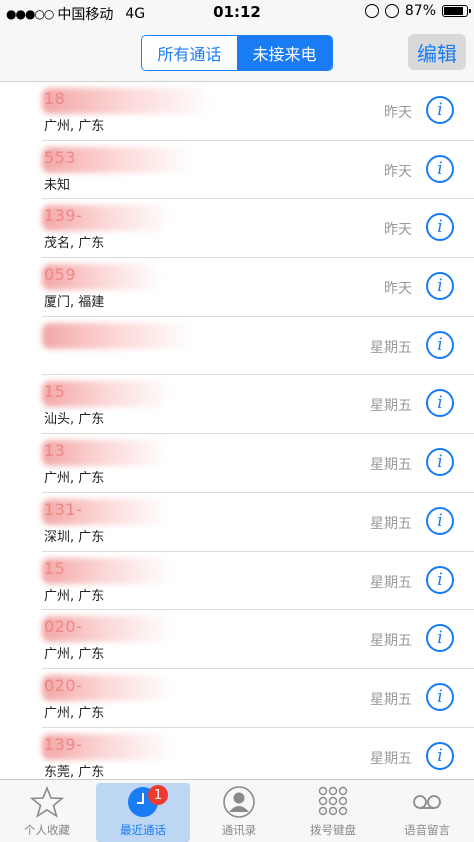  What do you see at coordinates (47, 830) in the screenshot?
I see `tab-label: 个人收藏` at bounding box center [47, 830].